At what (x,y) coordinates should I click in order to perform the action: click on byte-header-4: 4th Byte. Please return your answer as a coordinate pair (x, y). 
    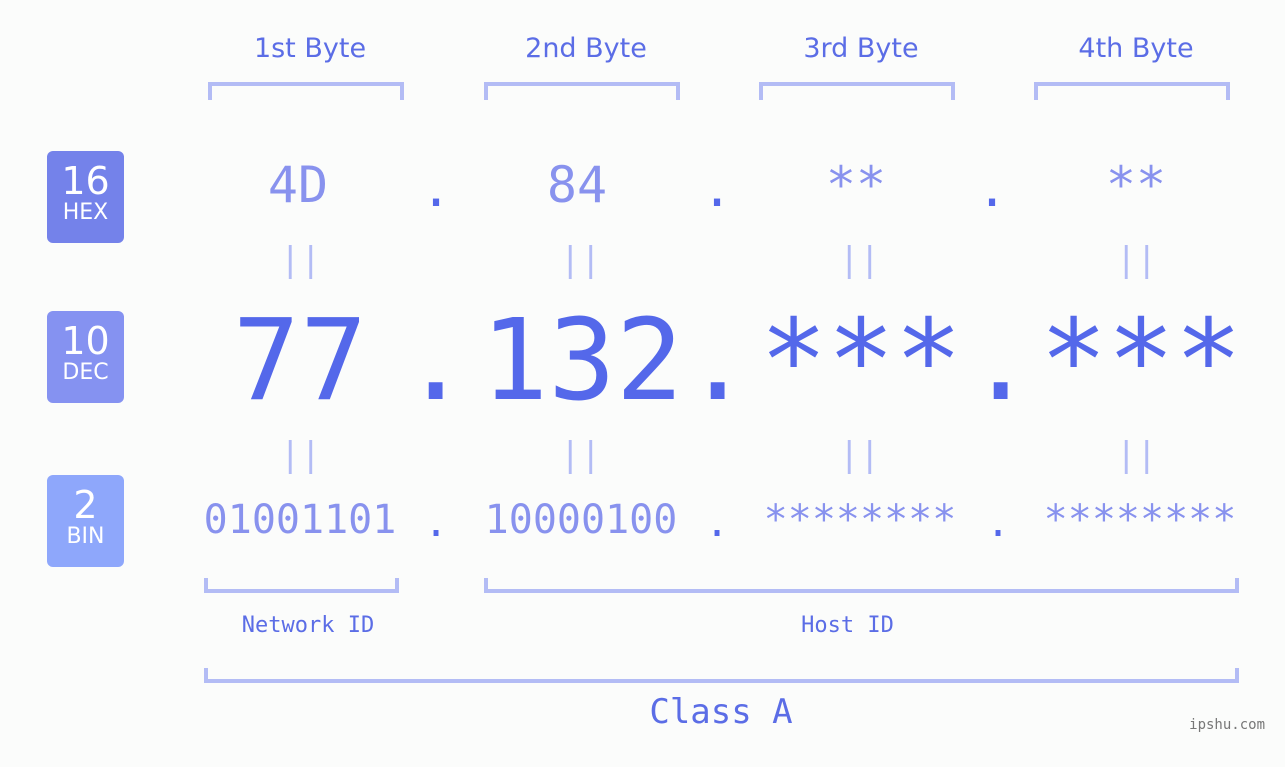
    Looking at the image, I should click on (1136, 48).